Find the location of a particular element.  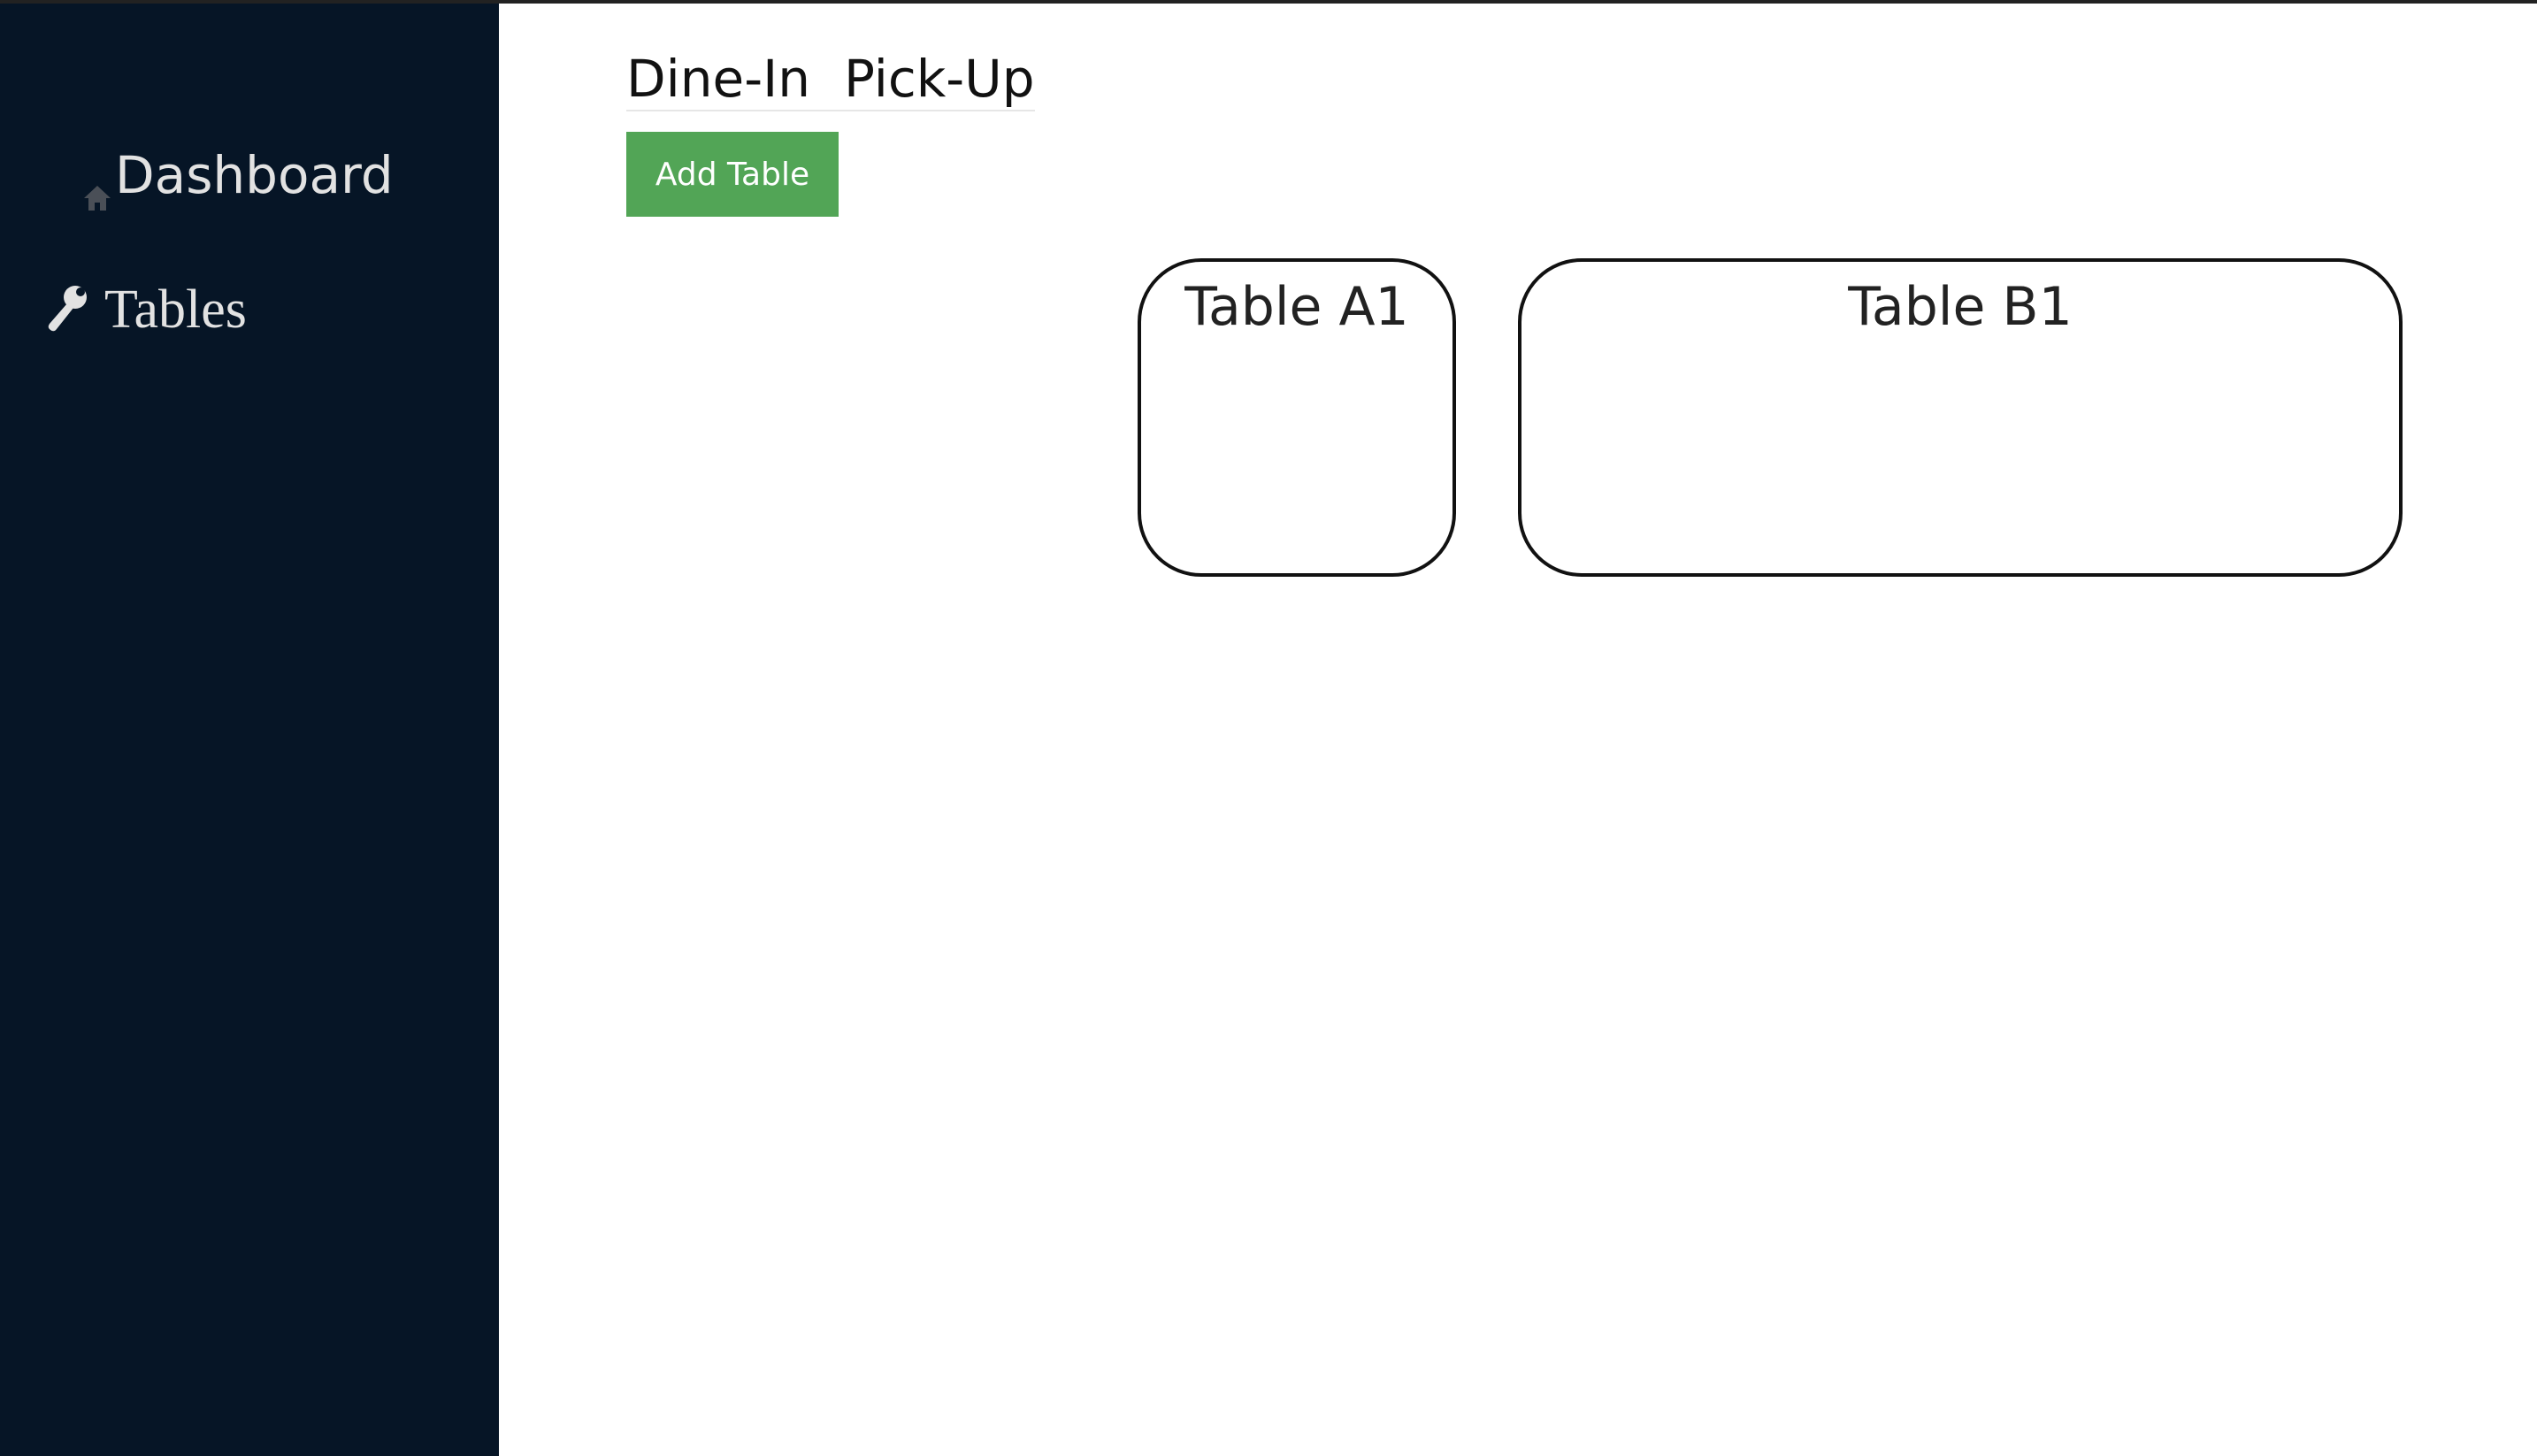

sidebar-item-label: Tables is located at coordinates (175, 310).